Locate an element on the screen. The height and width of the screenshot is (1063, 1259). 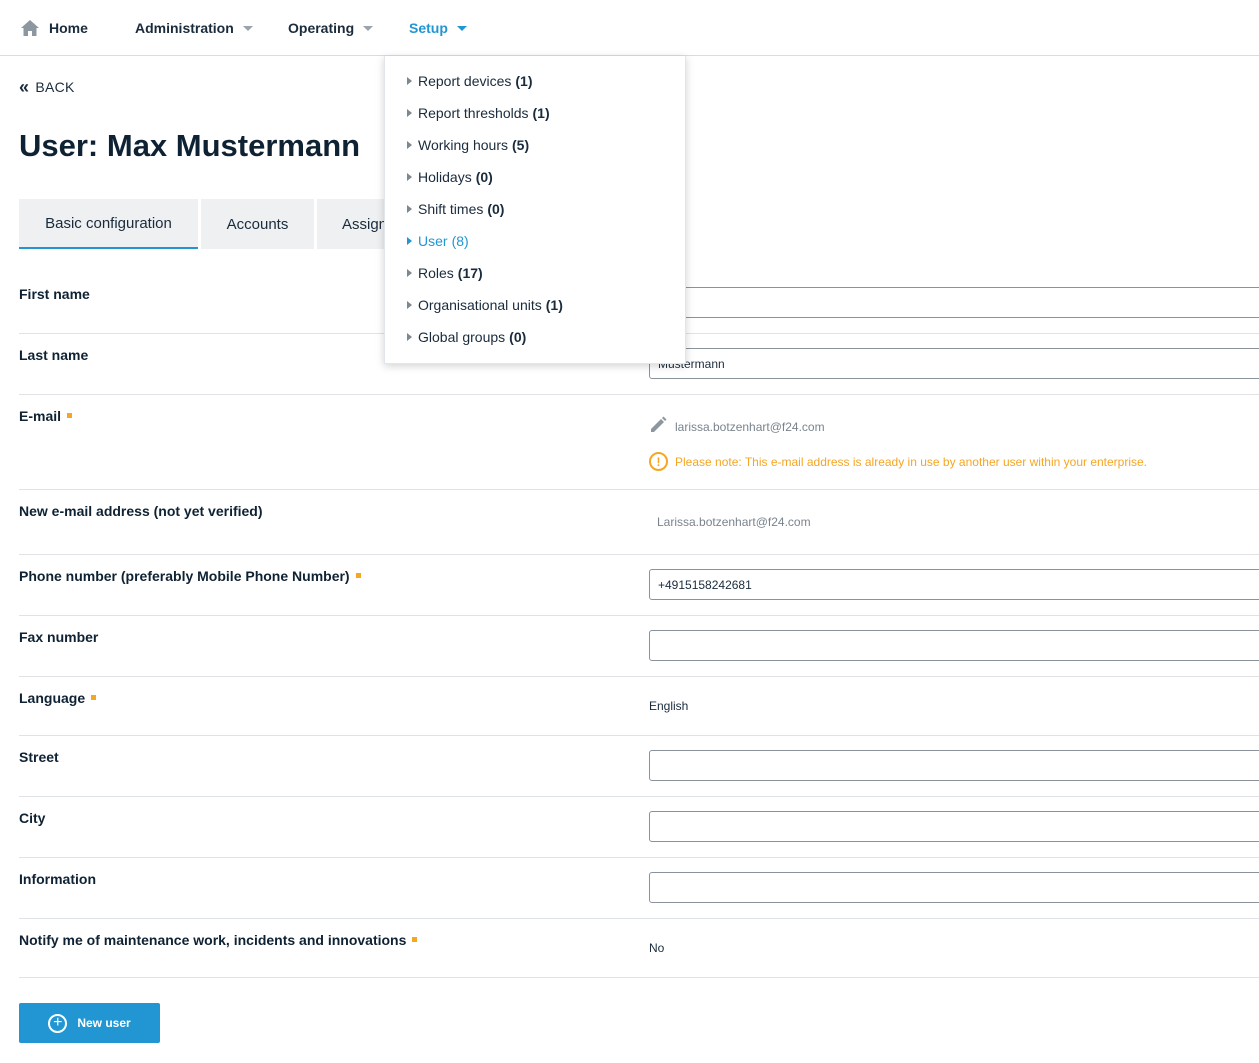
new-email-label: New e-mail address (not yet verified) is located at coordinates (141, 511).